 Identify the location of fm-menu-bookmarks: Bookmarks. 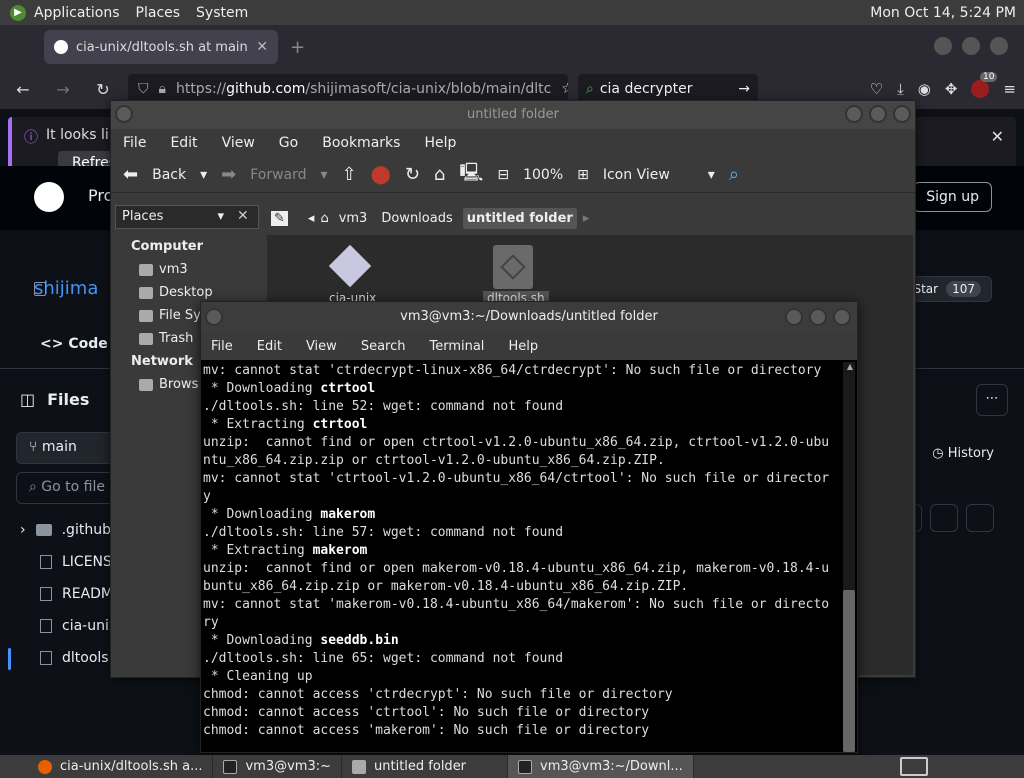
(361, 143).